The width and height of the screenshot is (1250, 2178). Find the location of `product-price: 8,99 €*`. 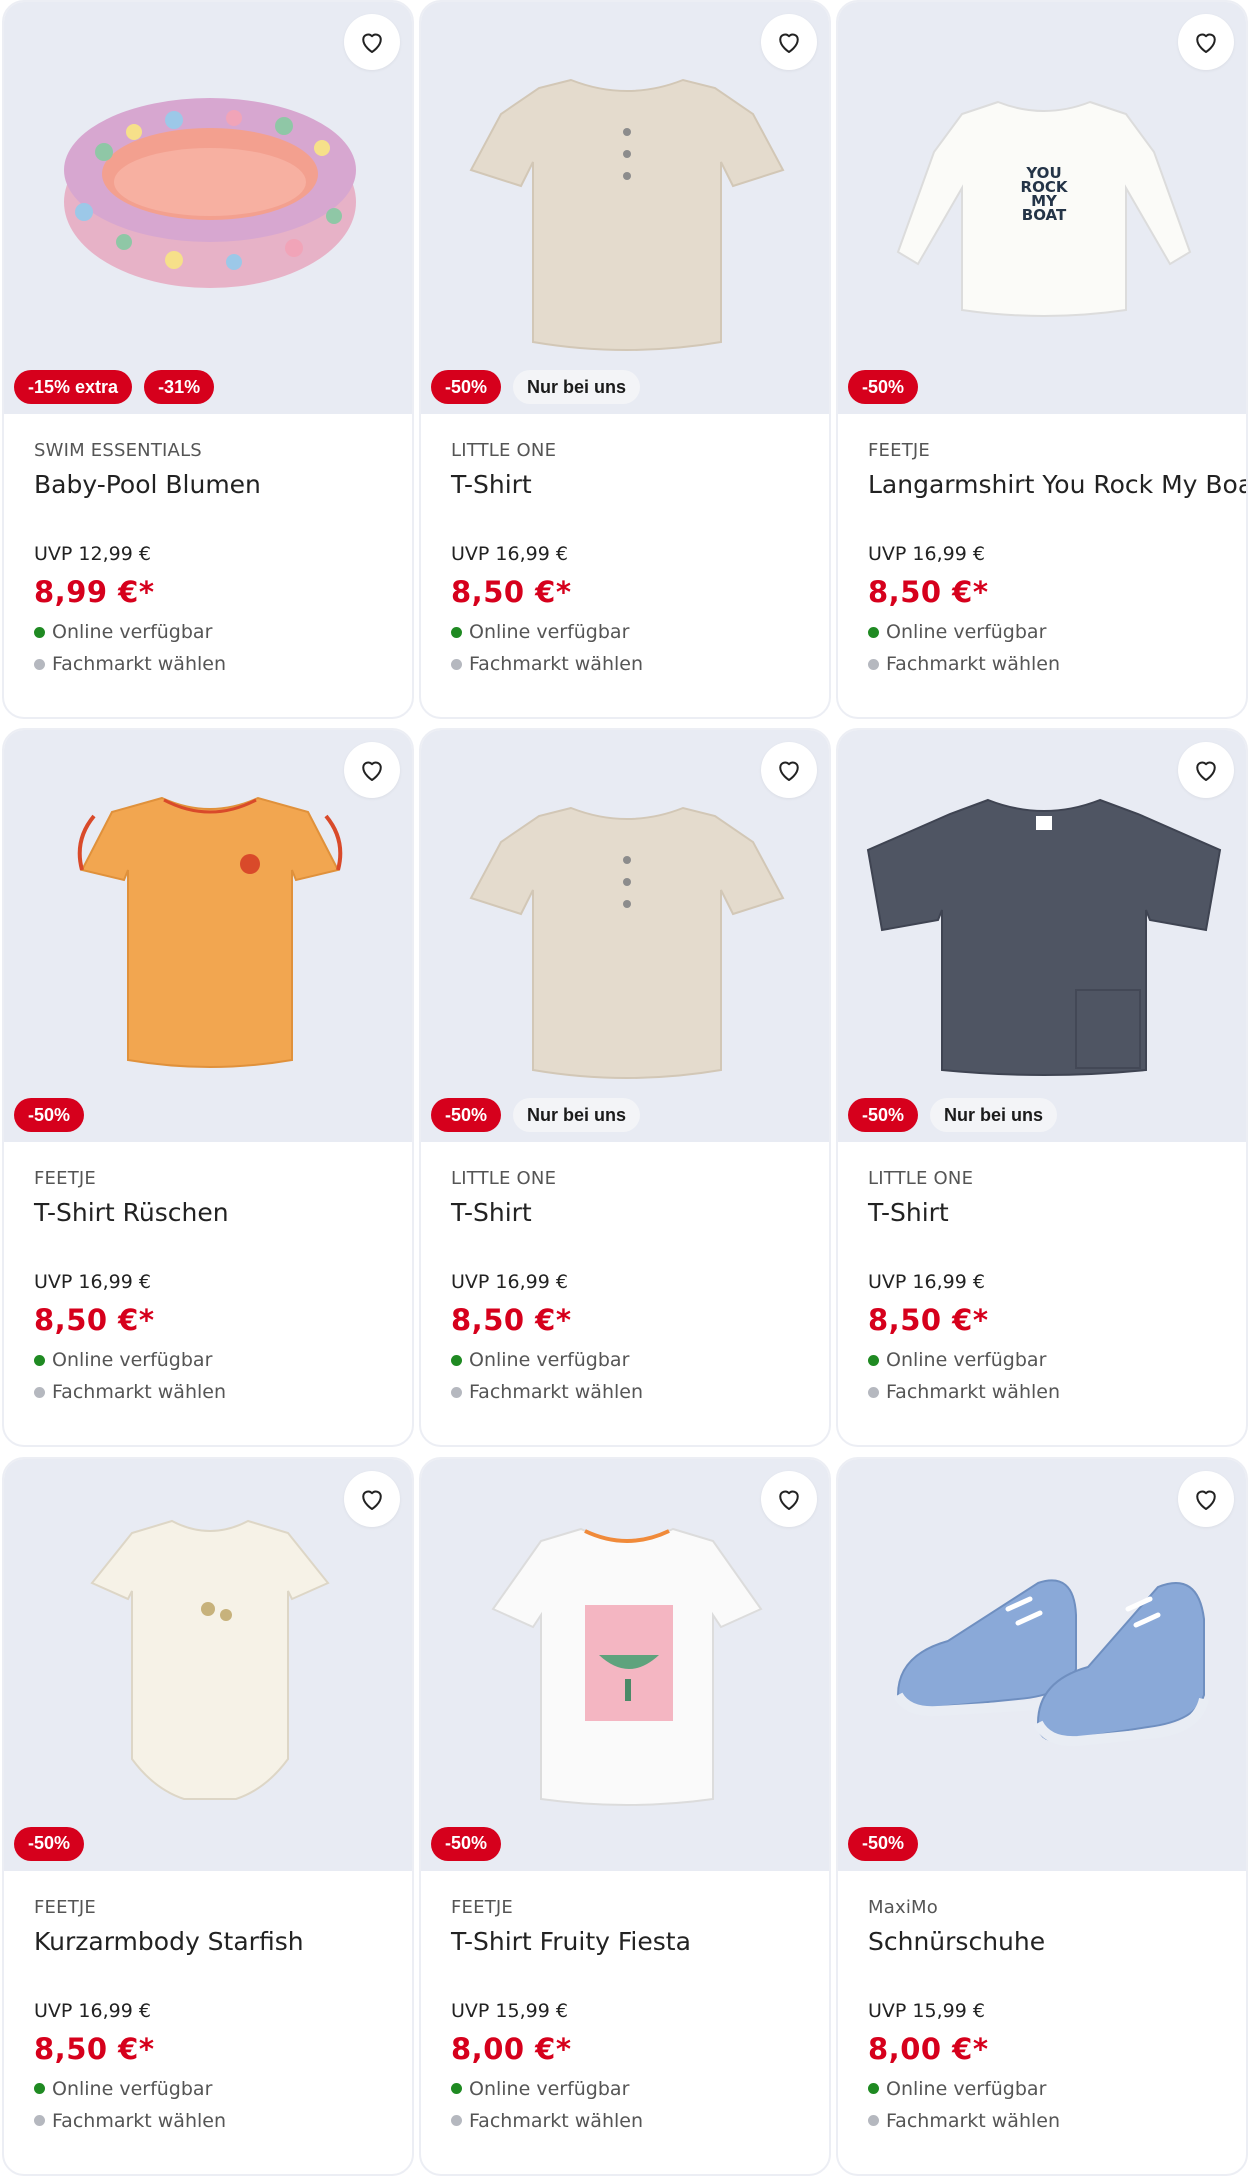

product-price: 8,99 €* is located at coordinates (94, 592).